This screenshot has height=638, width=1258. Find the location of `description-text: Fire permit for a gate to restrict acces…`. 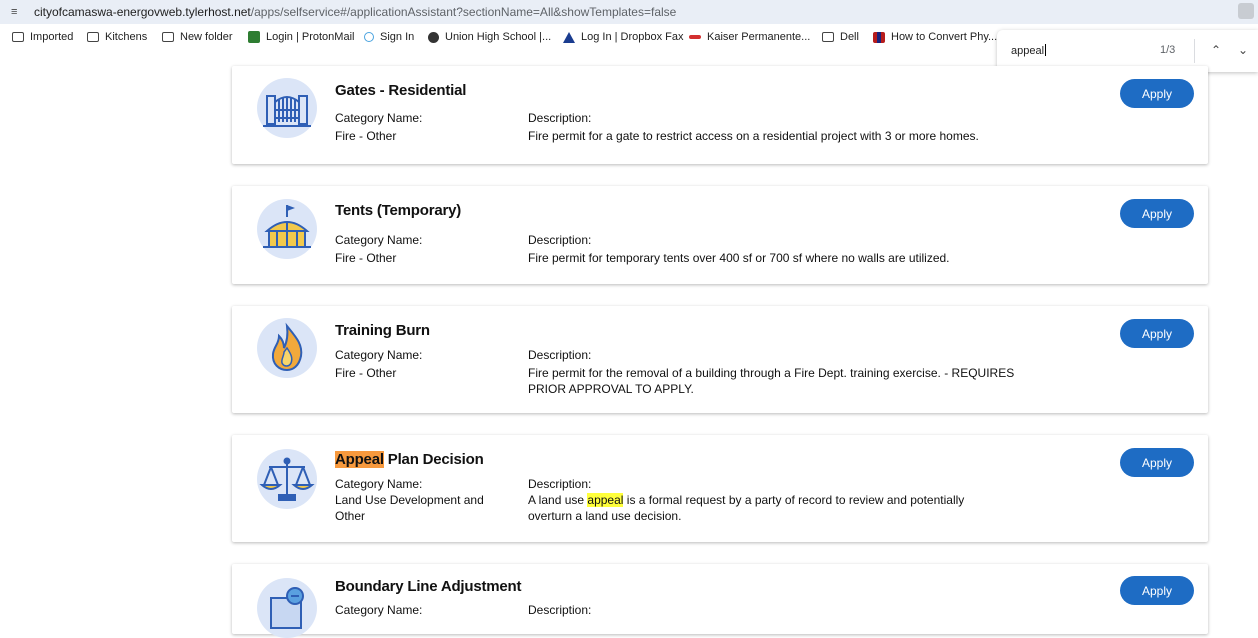

description-text: Fire permit for a gate to restrict acces… is located at coordinates (753, 136).